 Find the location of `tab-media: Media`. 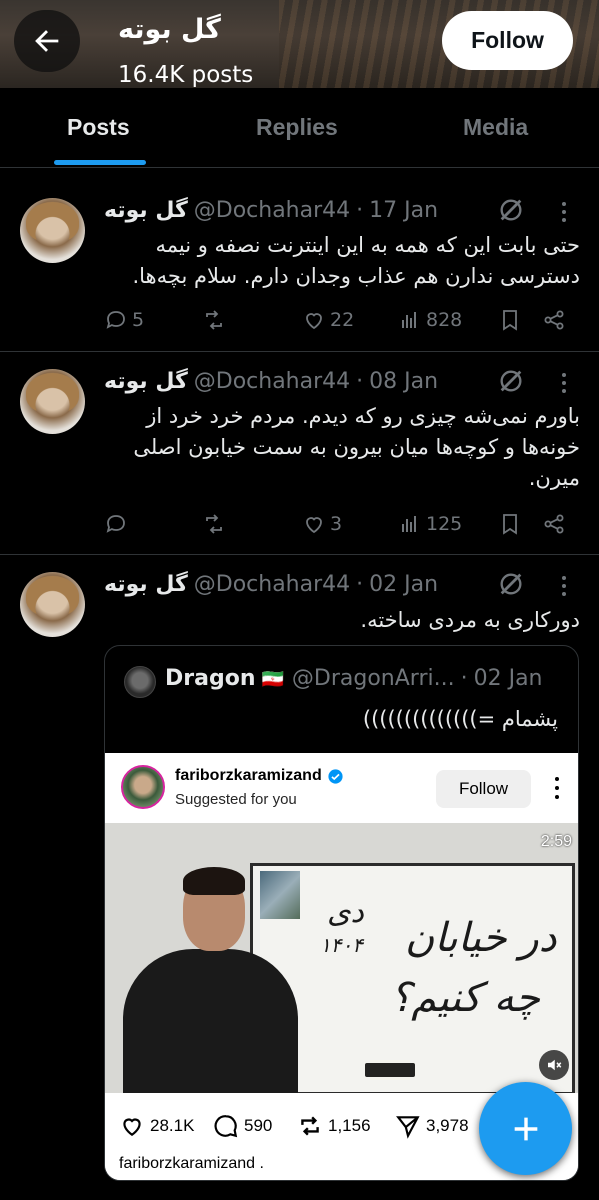

tab-media: Media is located at coordinates (495, 127).